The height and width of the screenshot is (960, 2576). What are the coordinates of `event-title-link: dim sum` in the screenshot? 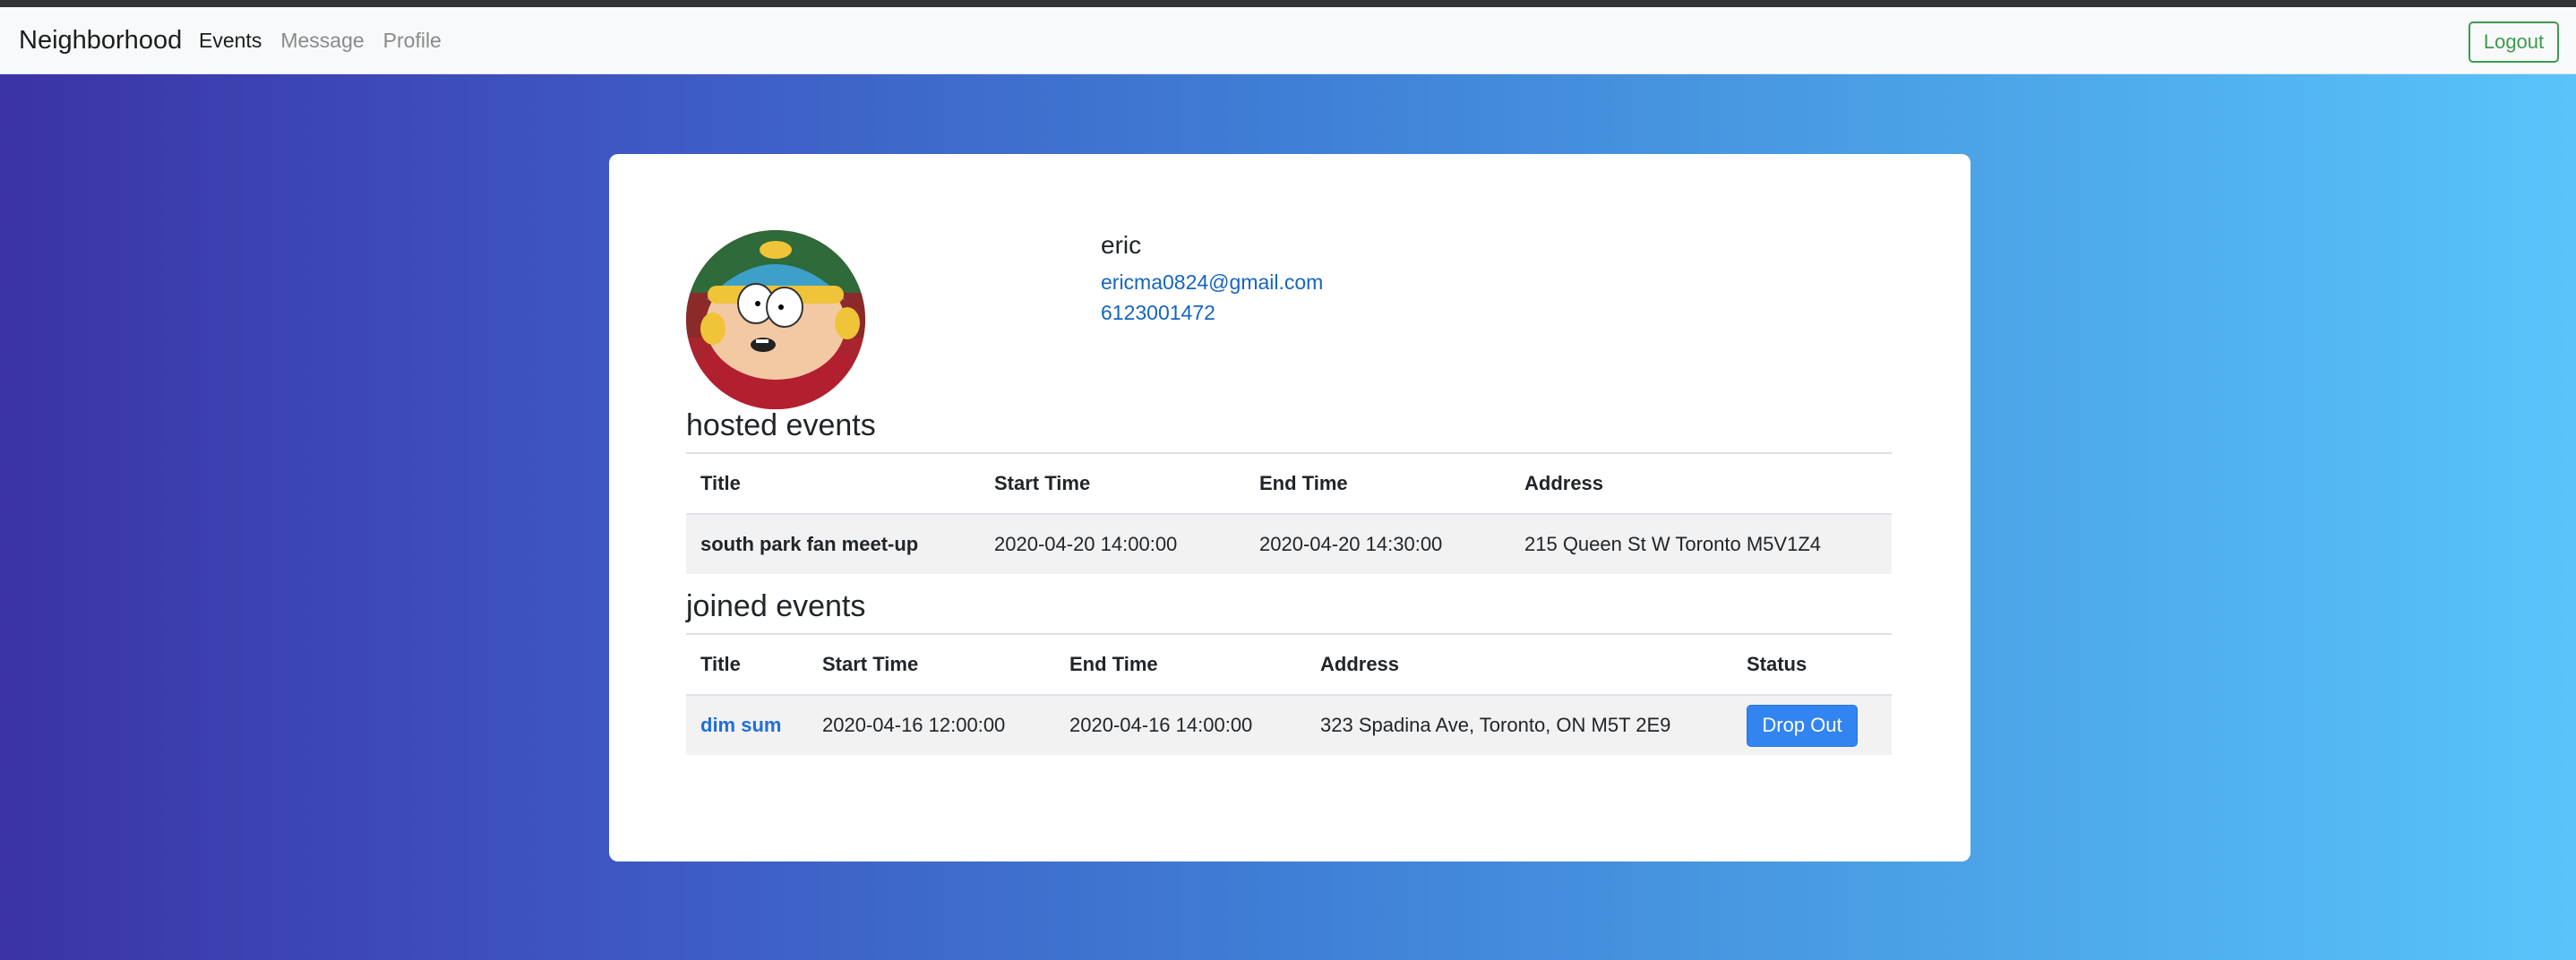 It's located at (740, 725).